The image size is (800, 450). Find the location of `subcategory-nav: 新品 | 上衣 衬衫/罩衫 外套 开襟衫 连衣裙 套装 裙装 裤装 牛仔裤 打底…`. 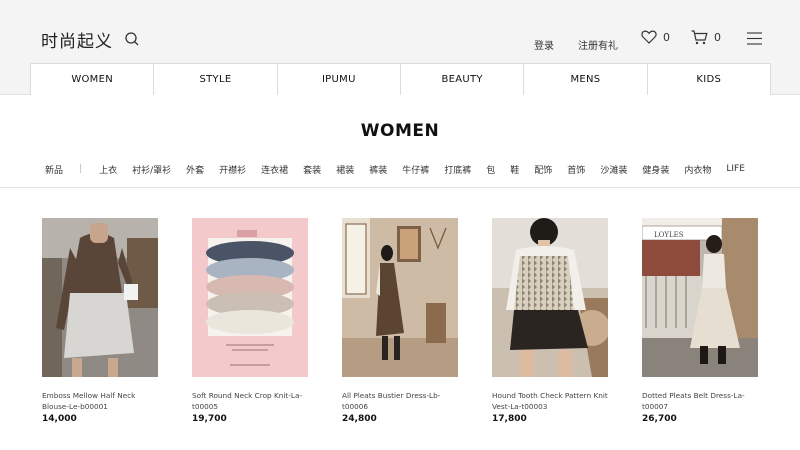

subcategory-nav: 新品 | 上衣 衬衫/罩衫 外套 开襟衫 连衣裙 套装 裙装 裤装 牛仔裤 打底… is located at coordinates (402, 169).